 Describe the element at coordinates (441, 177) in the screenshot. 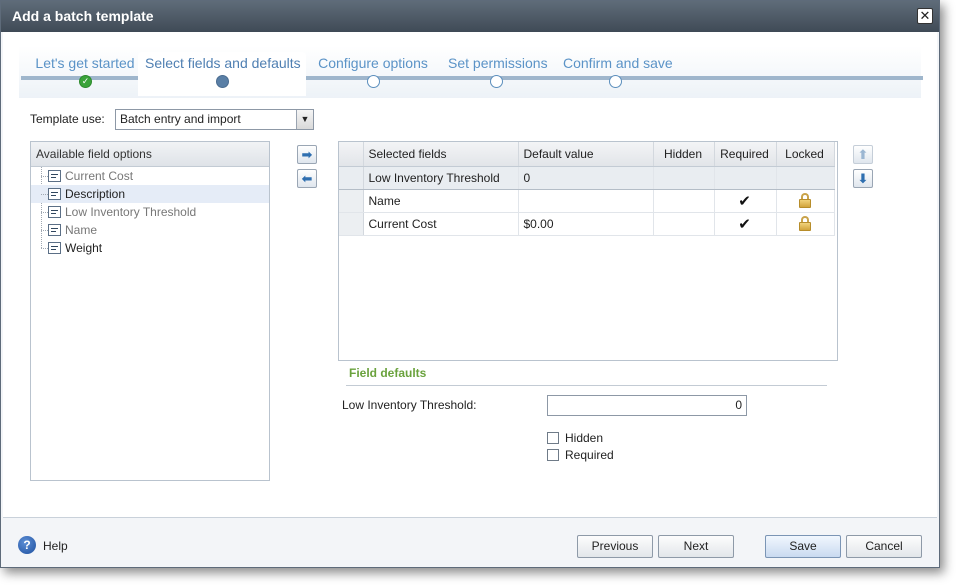

I see `selected-field-name: Low Inventory Threshold` at that location.